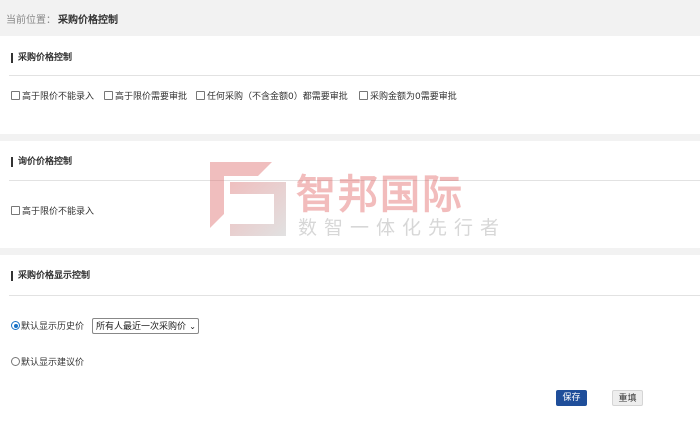 This screenshot has width=700, height=421. Describe the element at coordinates (50, 276) in the screenshot. I see `section-title-display: 采购价格显示控制` at that location.